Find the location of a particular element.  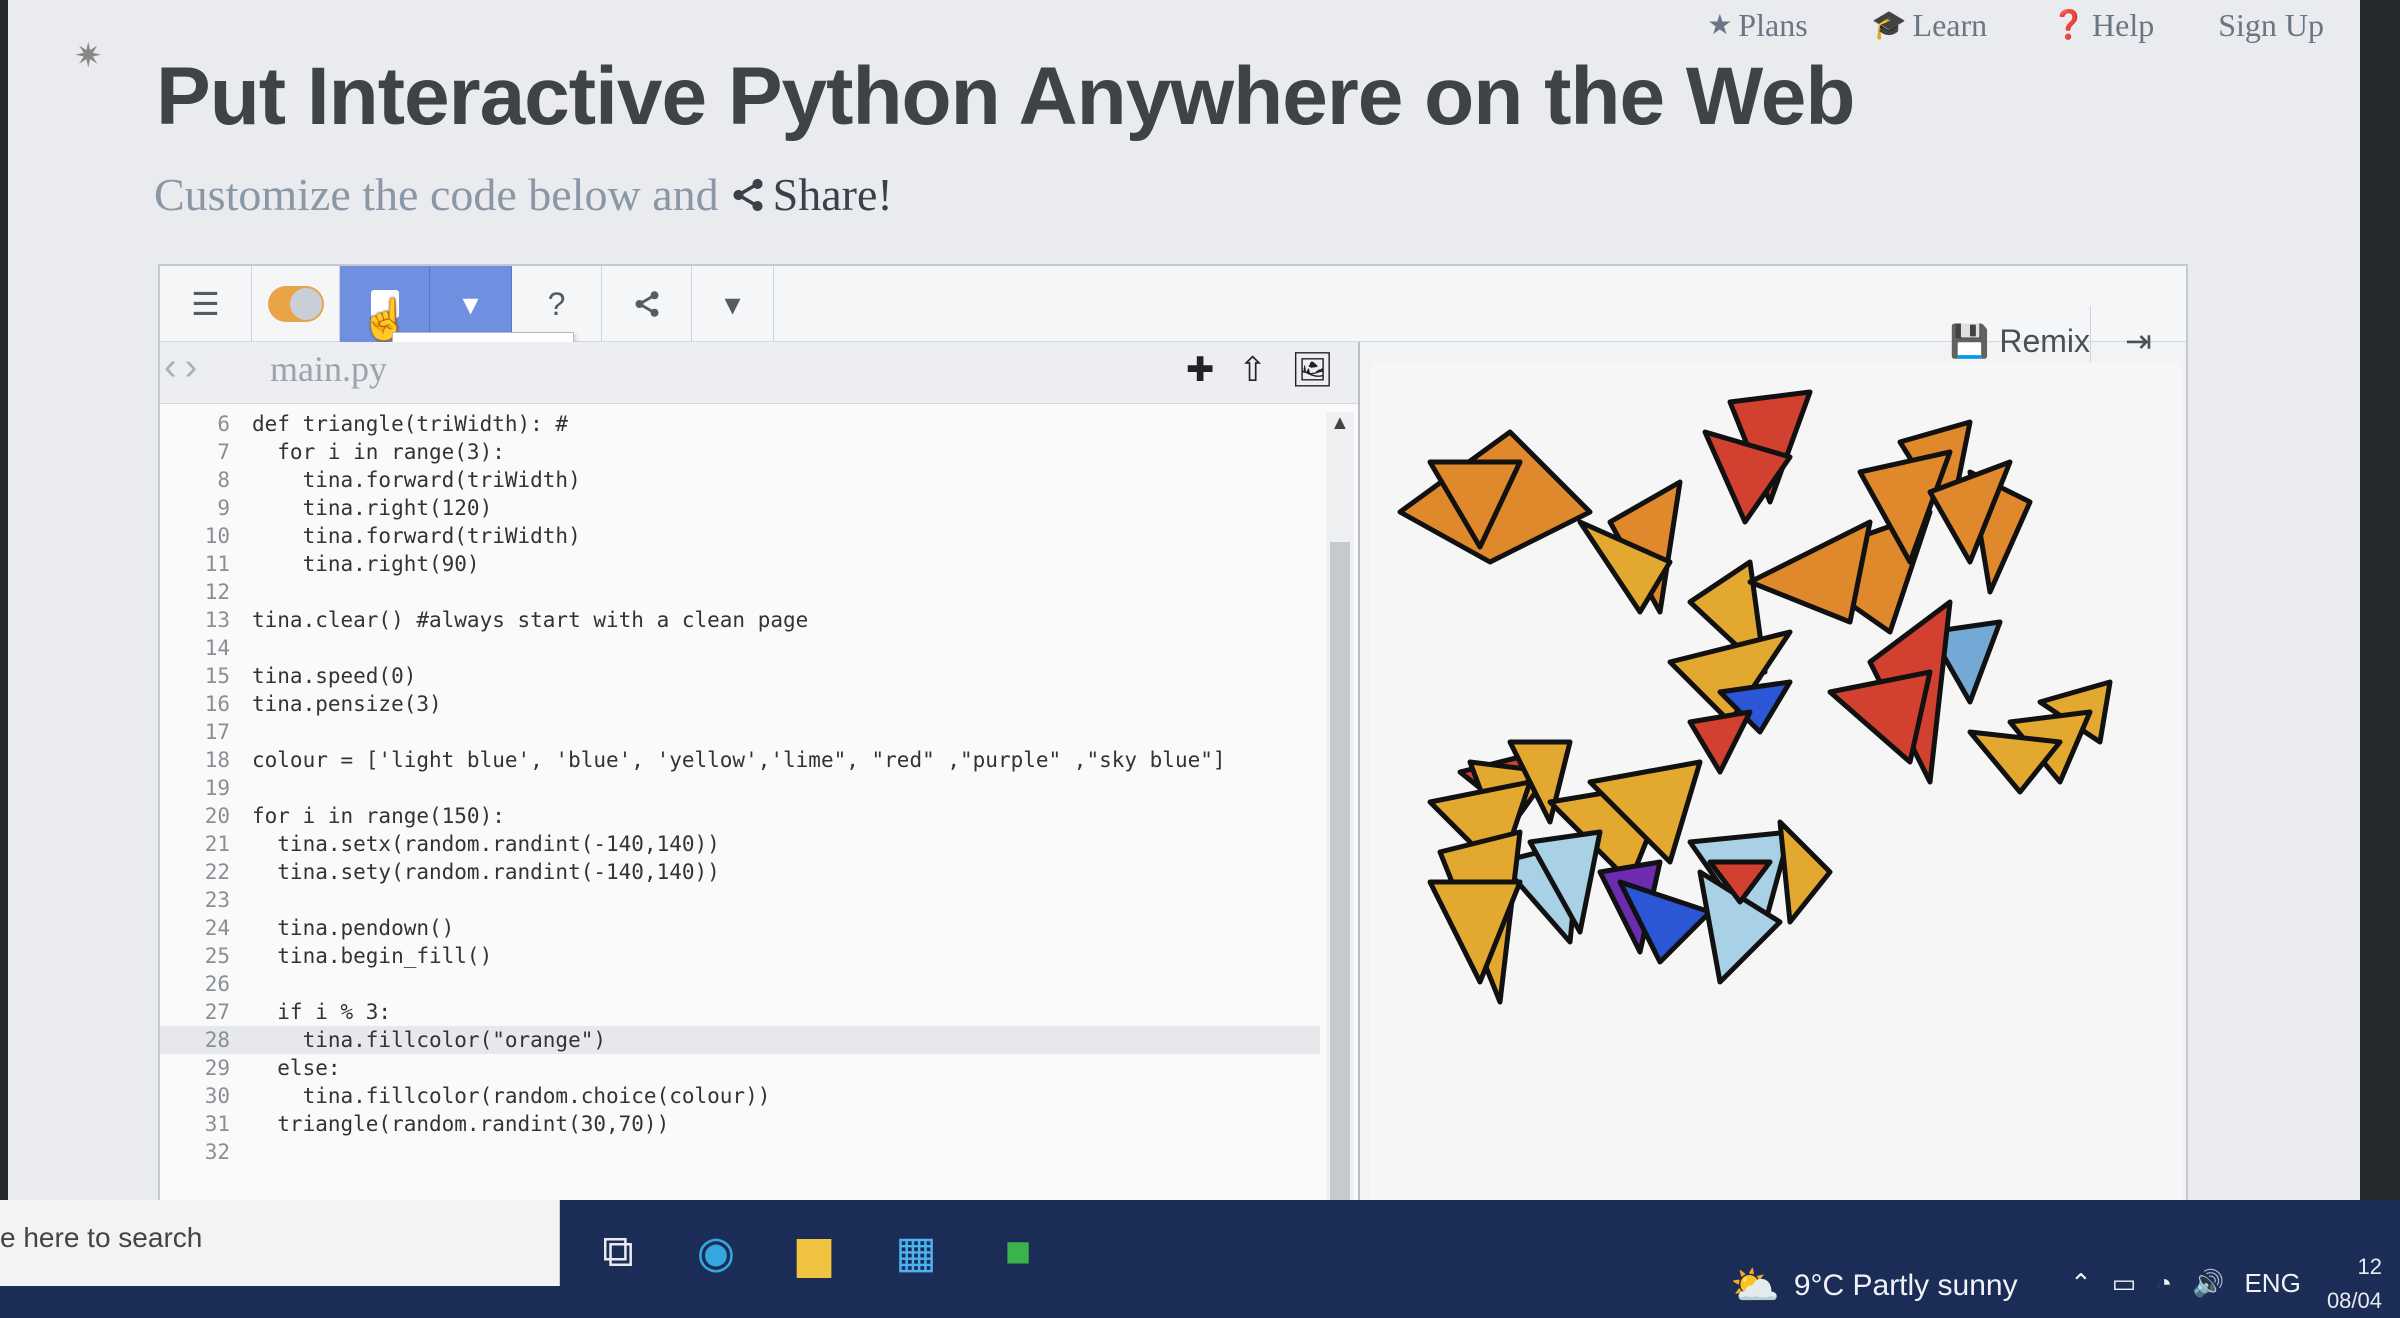

taskbar-search: e here to search is located at coordinates (280, 1243).